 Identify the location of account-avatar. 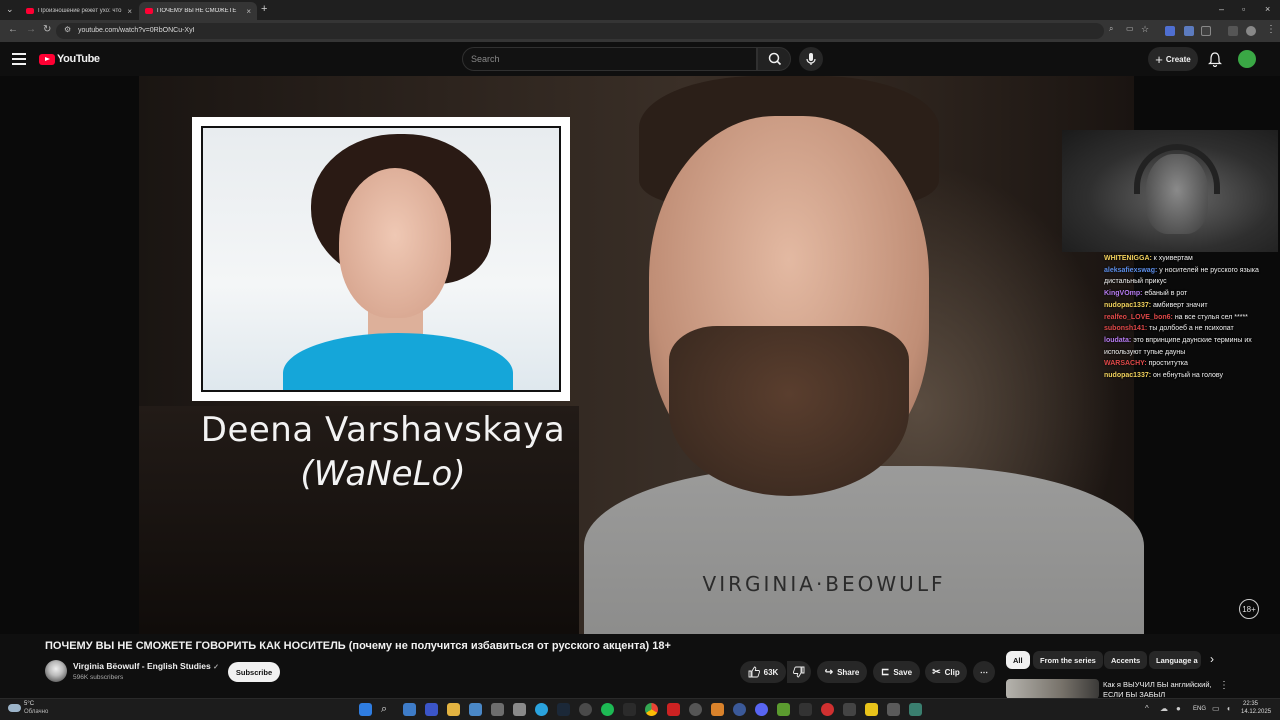
(1247, 59).